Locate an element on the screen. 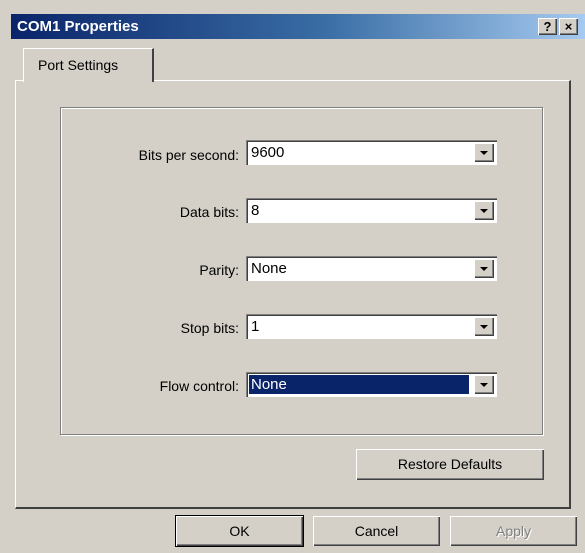 The image size is (585, 553). data-bits-value: 8 is located at coordinates (255, 210).